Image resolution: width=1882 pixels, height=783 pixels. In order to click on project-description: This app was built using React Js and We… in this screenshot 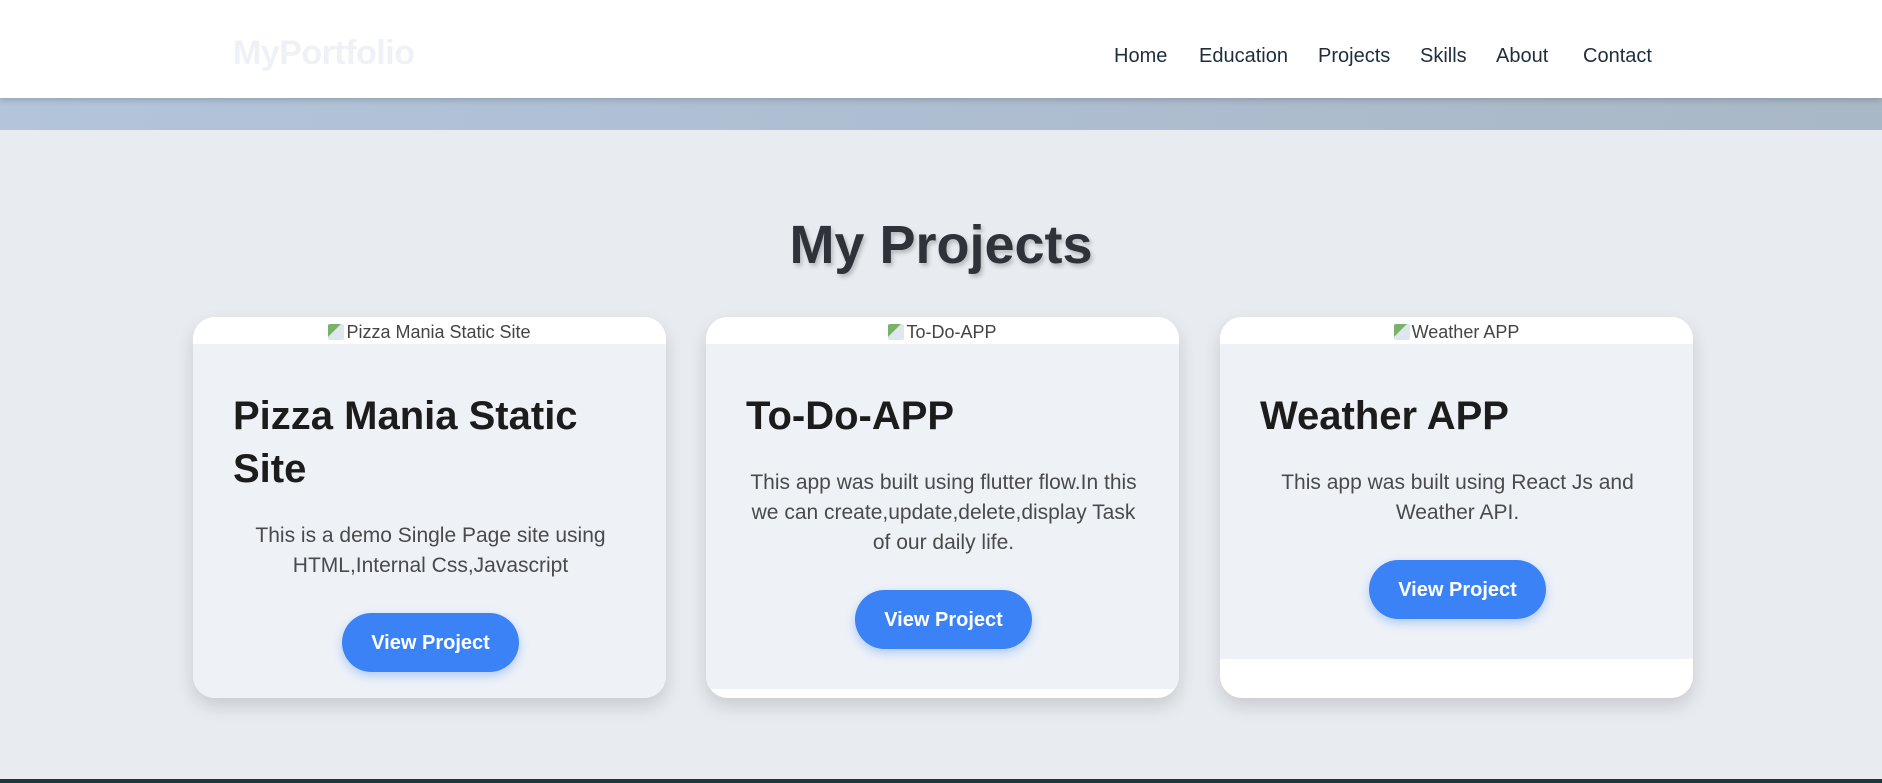, I will do `click(1457, 497)`.